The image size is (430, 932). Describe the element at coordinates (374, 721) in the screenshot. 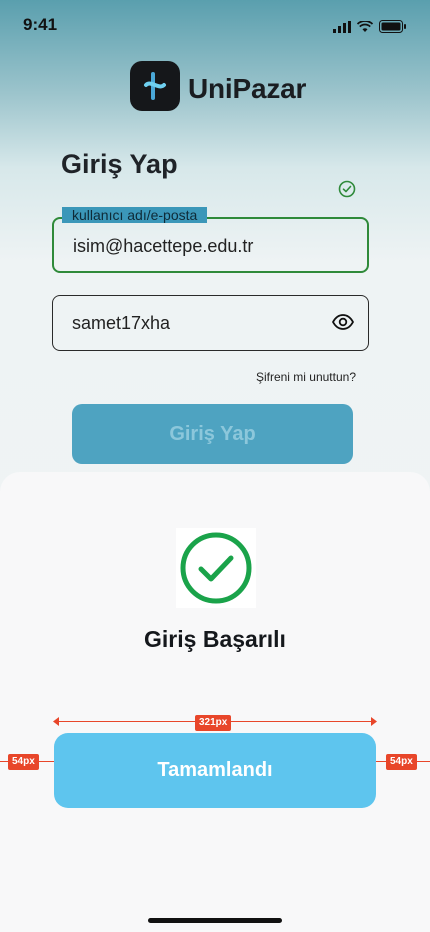

I see `arrow-right-icon` at that location.